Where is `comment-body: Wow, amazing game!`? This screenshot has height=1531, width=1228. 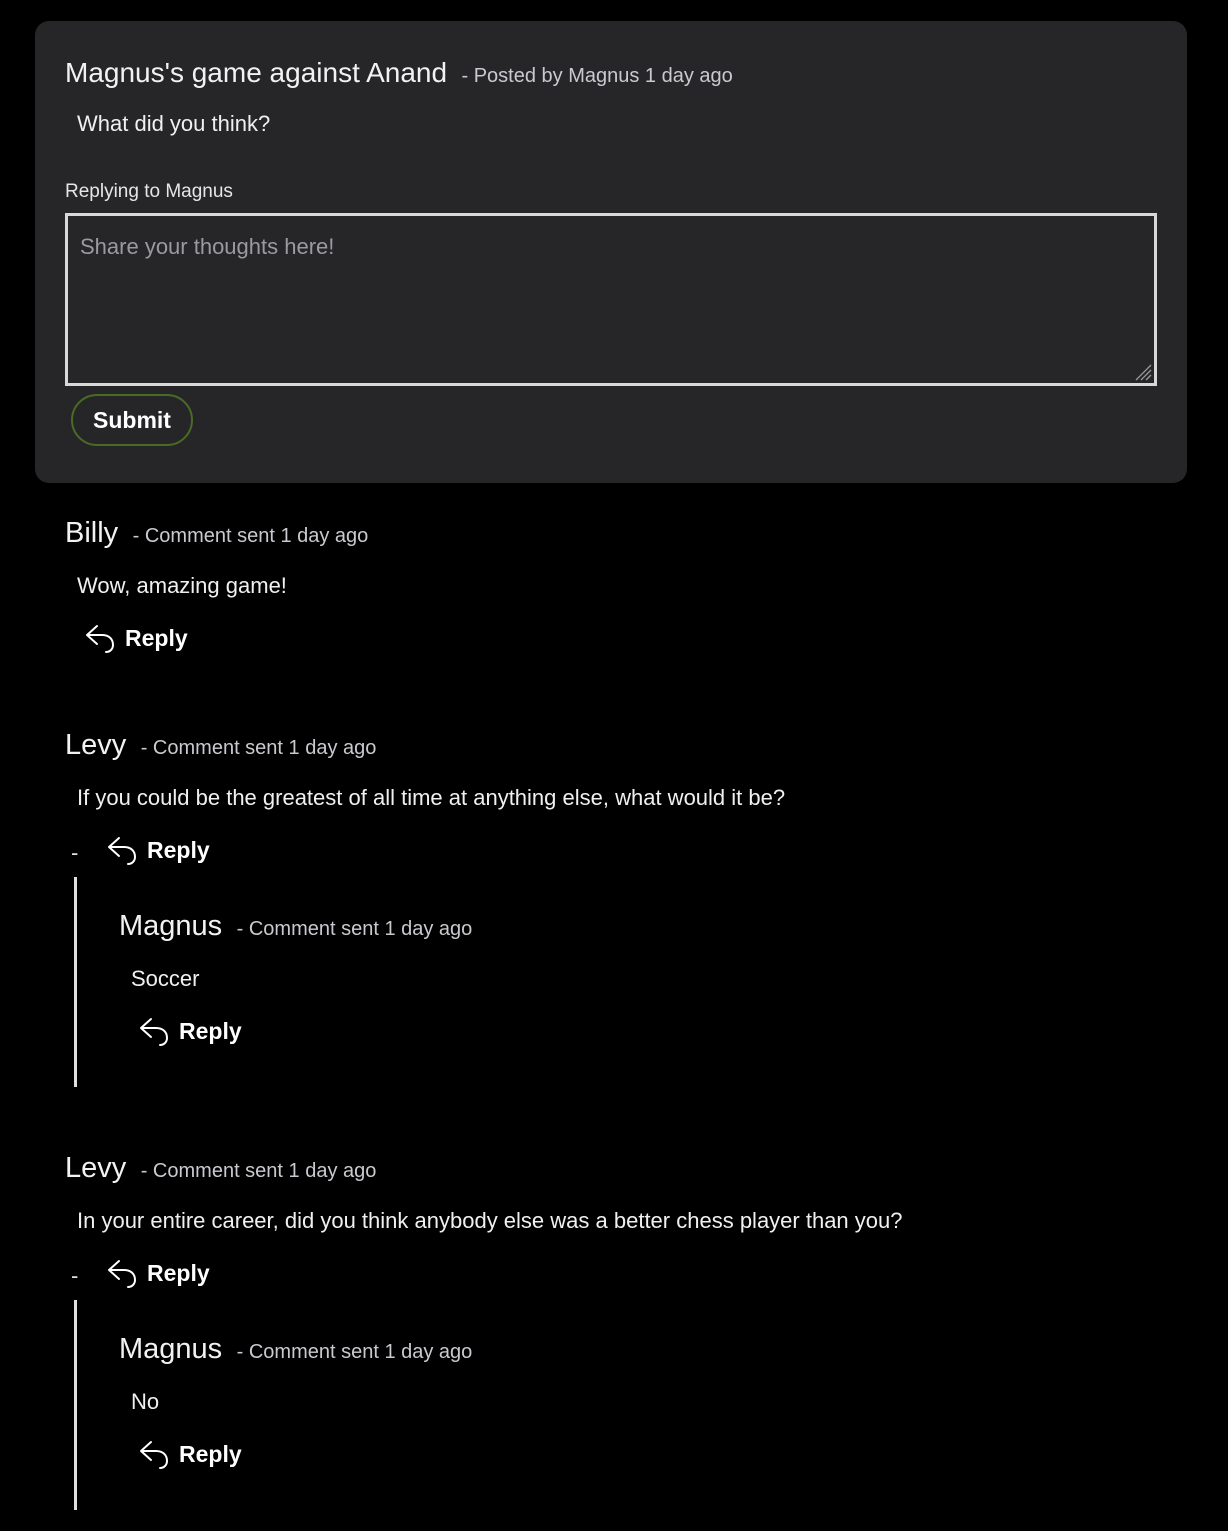 comment-body: Wow, amazing game! is located at coordinates (182, 585).